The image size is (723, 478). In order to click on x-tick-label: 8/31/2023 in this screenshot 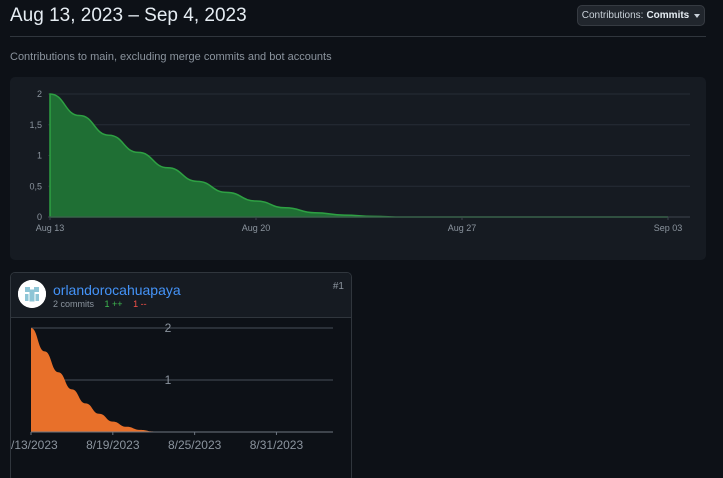, I will do `click(277, 445)`.